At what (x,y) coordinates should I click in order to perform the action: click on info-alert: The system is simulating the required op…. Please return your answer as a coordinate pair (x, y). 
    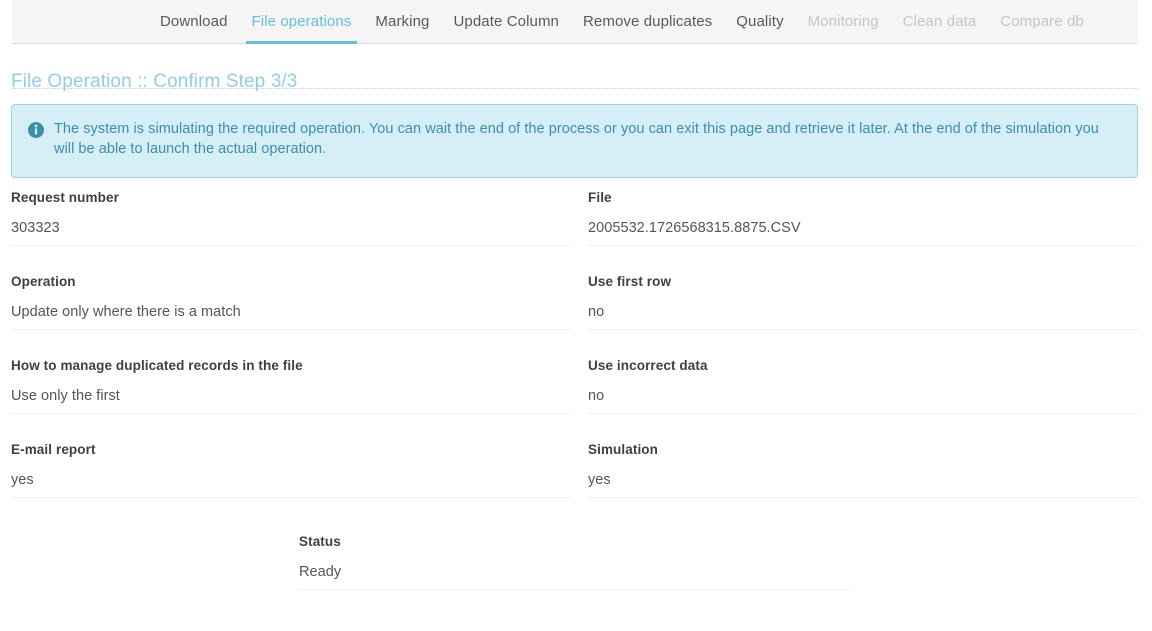
    Looking at the image, I should click on (574, 141).